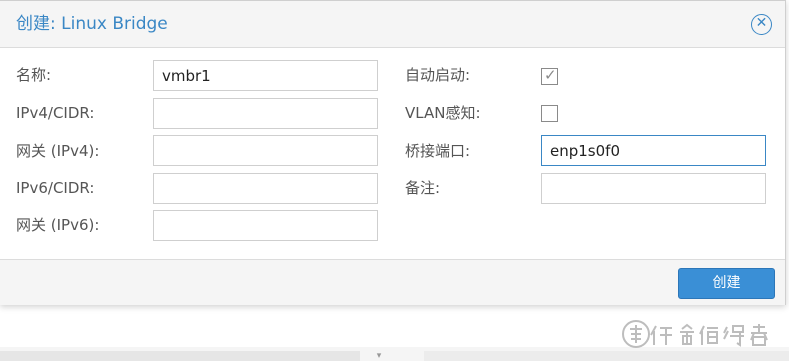  I want to click on vlan-aware-checkbox, so click(549, 113).